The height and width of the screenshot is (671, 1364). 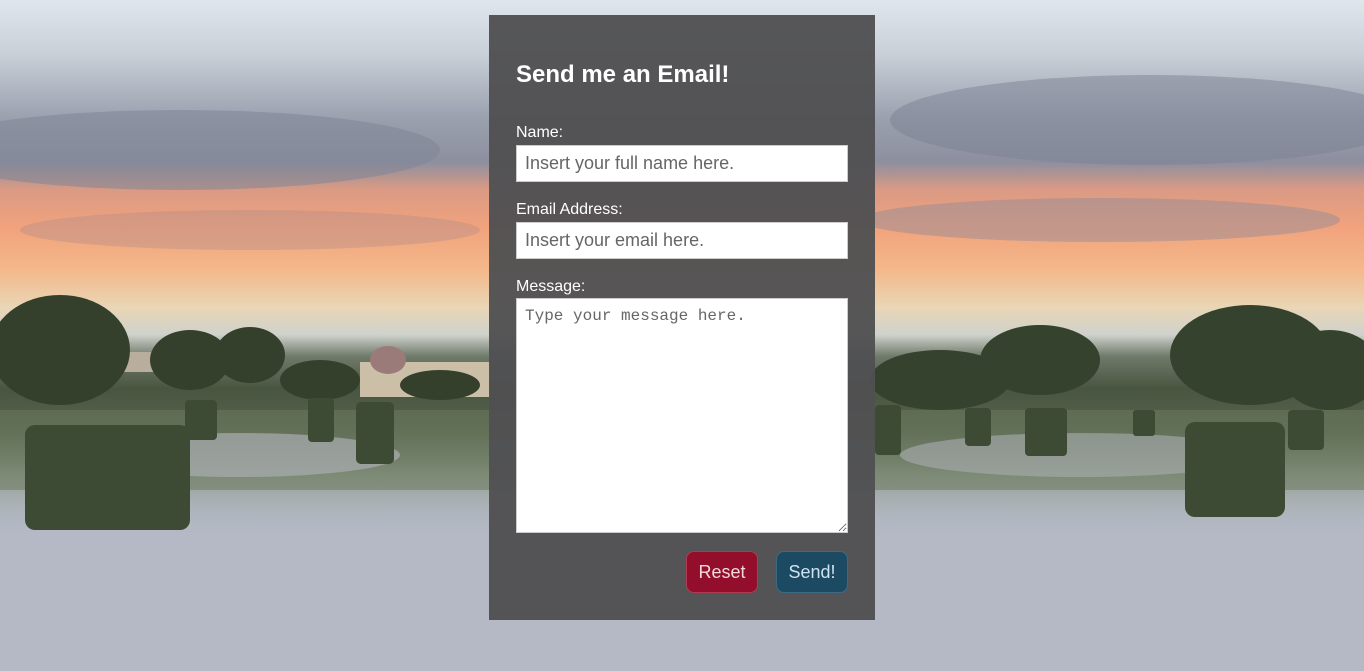 I want to click on message-label: Message:, so click(x=551, y=286).